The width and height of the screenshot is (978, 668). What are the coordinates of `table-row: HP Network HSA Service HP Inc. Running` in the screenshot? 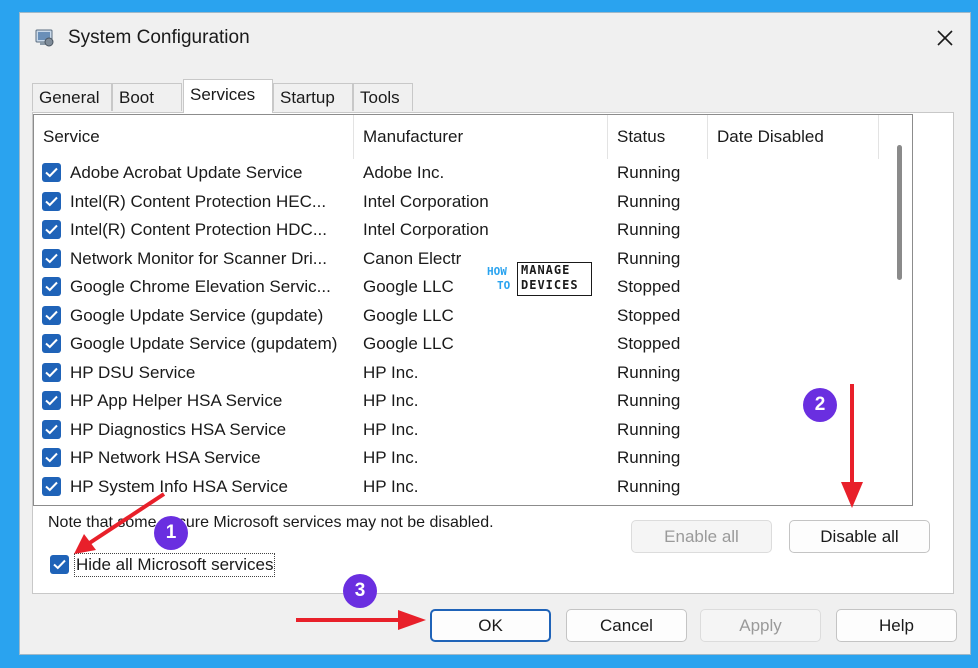 It's located at (456, 458).